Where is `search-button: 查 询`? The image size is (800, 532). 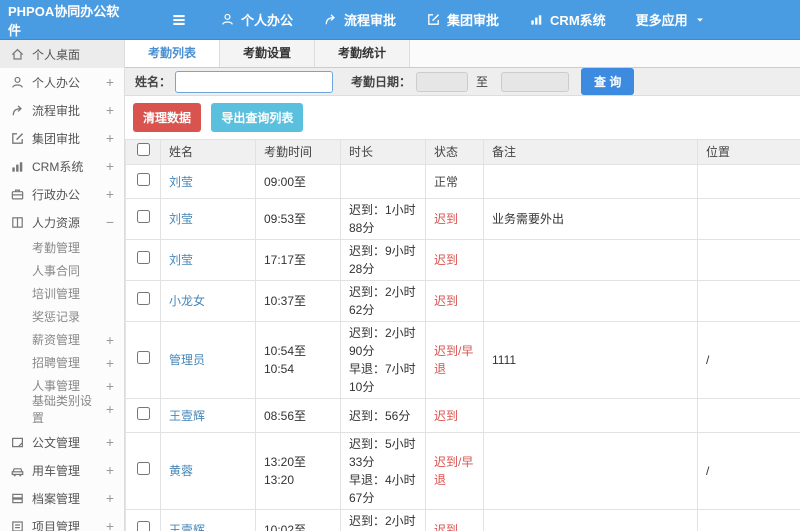
search-button: 查 询 is located at coordinates (608, 81).